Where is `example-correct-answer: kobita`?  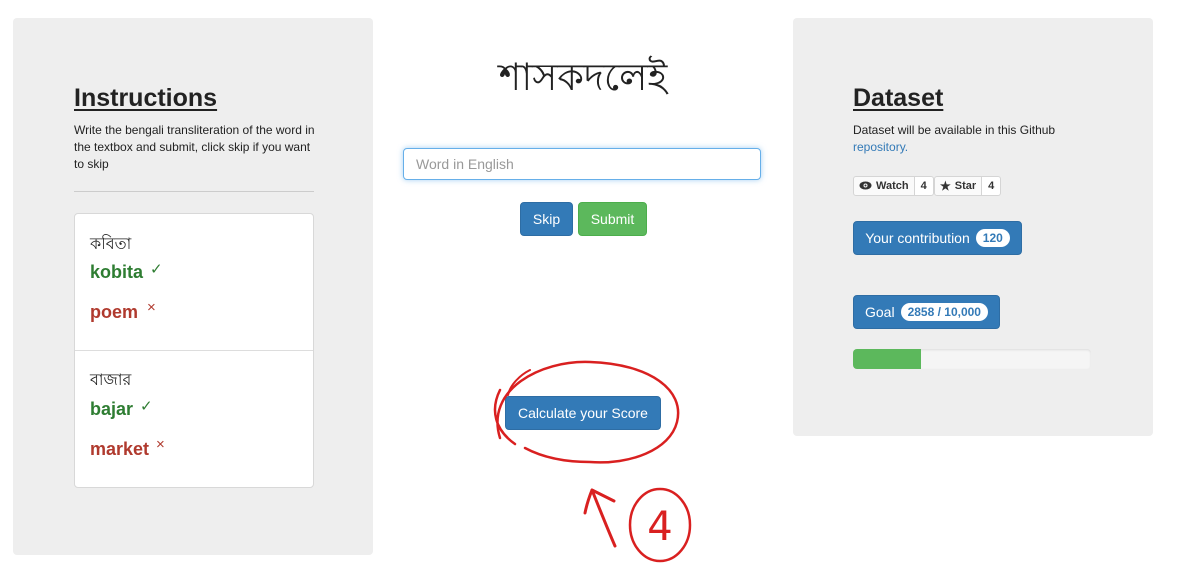
example-correct-answer: kobita is located at coordinates (117, 272).